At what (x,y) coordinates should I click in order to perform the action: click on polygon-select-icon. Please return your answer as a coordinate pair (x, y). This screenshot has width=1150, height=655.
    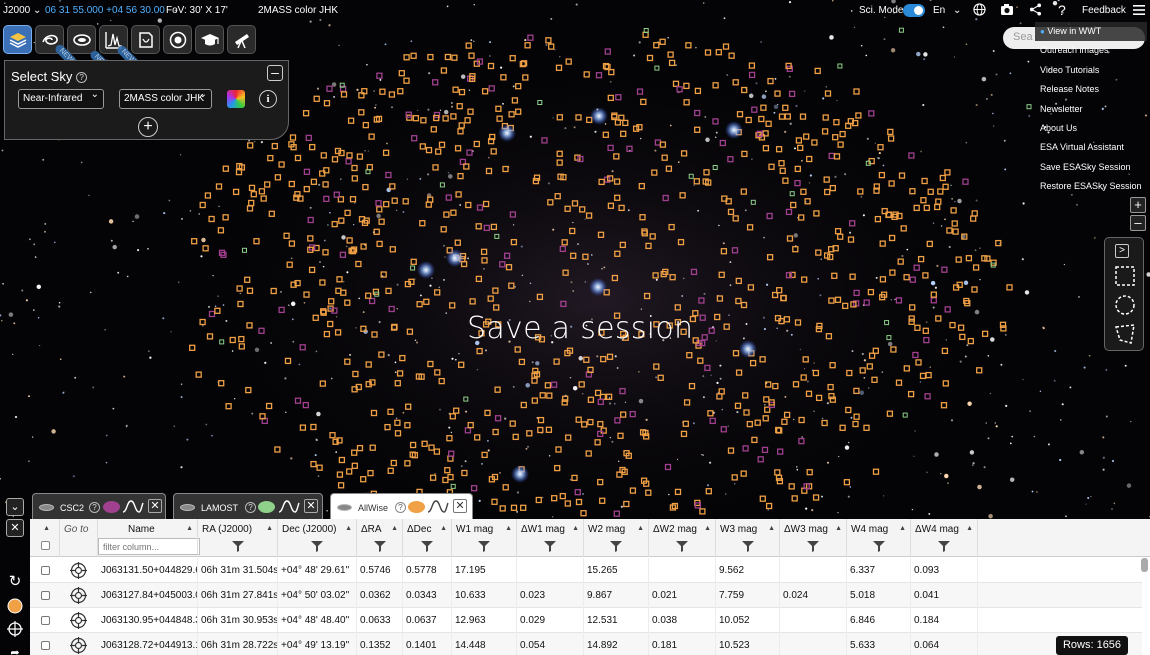
    Looking at the image, I should click on (1125, 334).